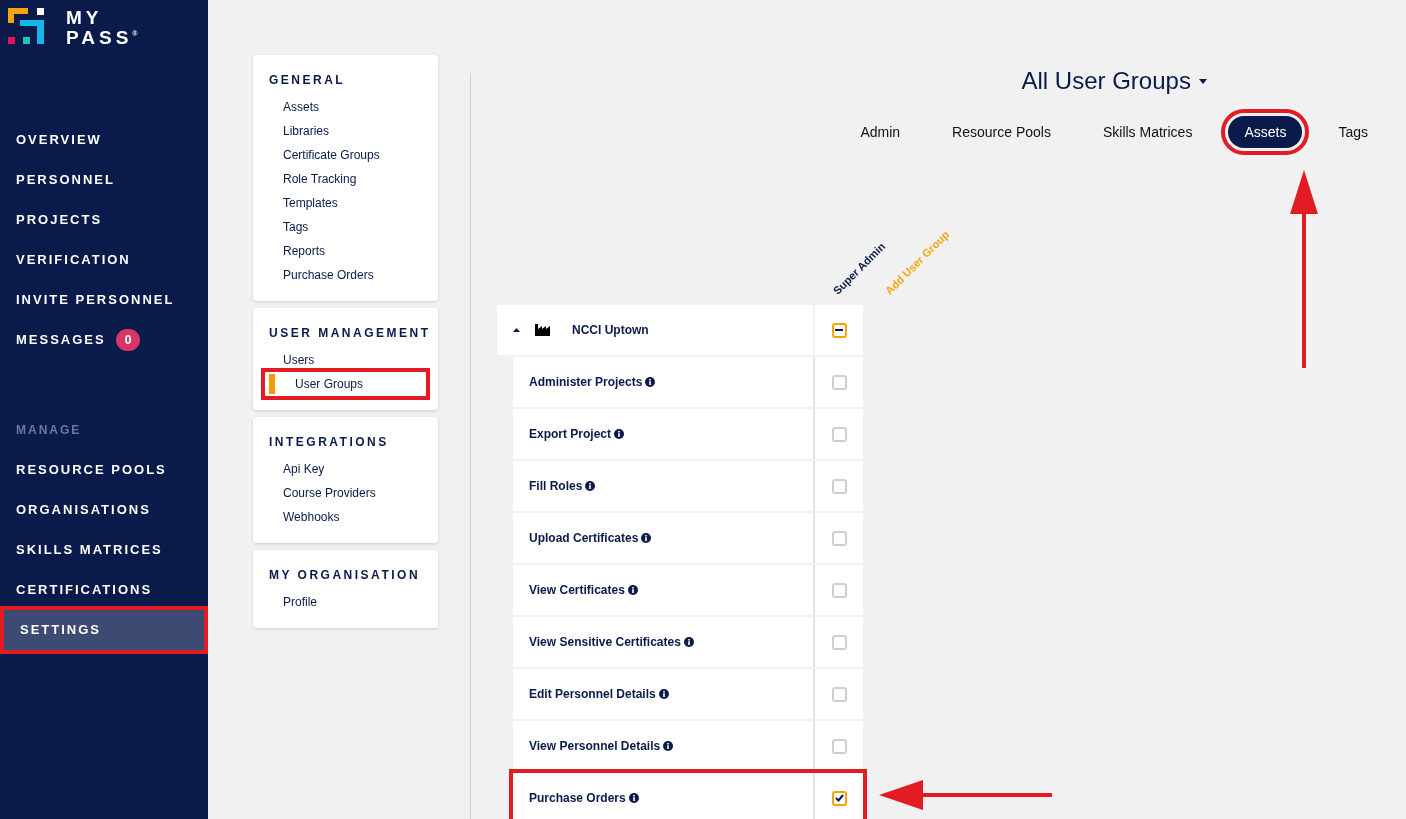  Describe the element at coordinates (610, 330) in the screenshot. I see `group-name: NCCI Uptown` at that location.